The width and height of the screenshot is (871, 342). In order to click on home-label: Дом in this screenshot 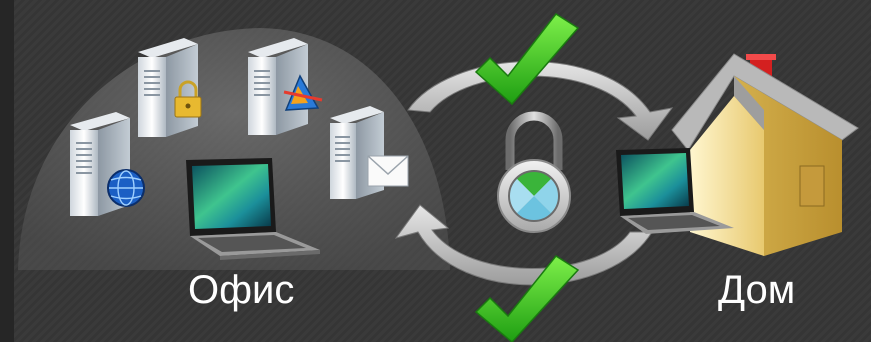, I will do `click(757, 290)`.